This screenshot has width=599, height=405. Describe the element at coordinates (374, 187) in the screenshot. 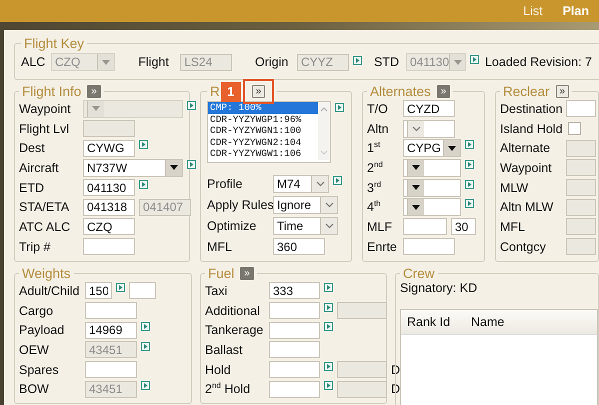

I see `field-label: 3$^{rd}$` at that location.